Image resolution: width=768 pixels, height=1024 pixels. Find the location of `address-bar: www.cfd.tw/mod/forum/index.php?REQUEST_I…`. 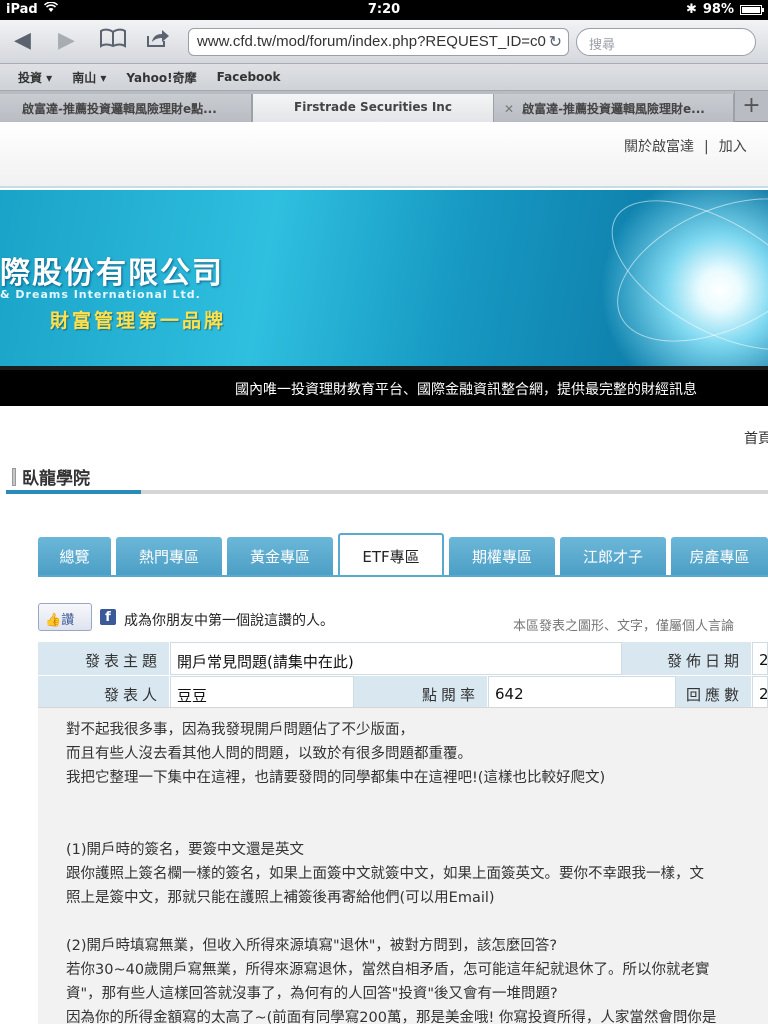

address-bar: www.cfd.tw/mod/forum/index.php?REQUEST_I… is located at coordinates (378, 42).